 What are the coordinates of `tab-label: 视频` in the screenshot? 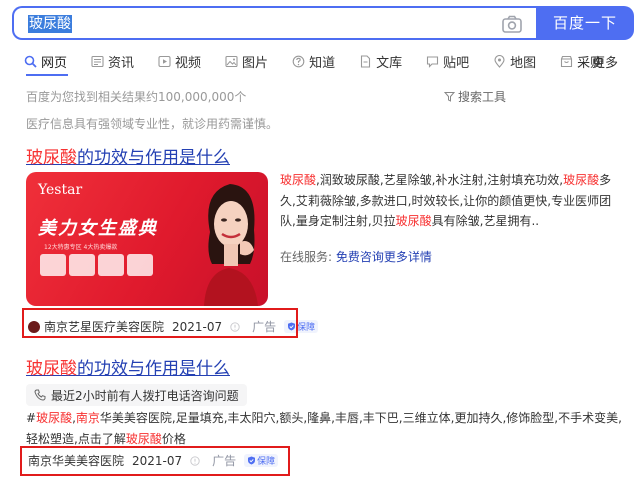 It's located at (188, 63).